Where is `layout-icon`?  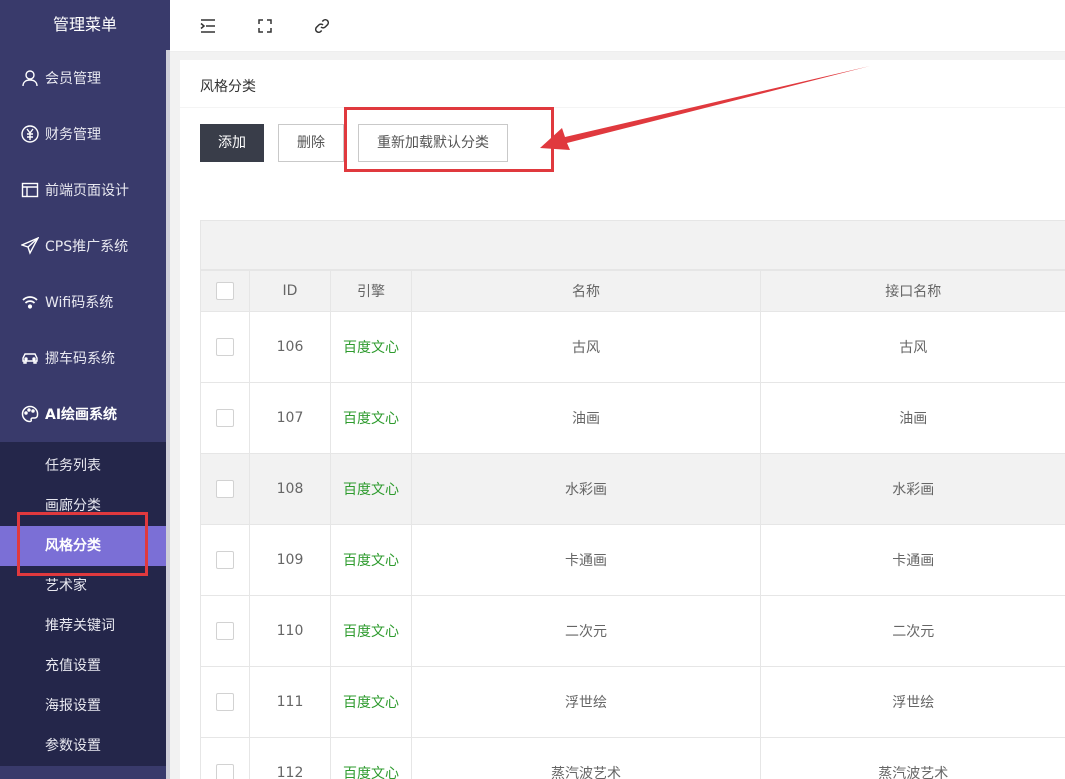
layout-icon is located at coordinates (30, 190).